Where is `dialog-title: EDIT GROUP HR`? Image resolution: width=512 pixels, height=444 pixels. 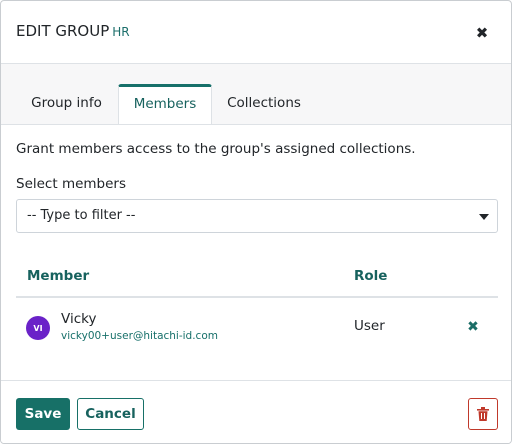
dialog-title: EDIT GROUP HR is located at coordinates (73, 31).